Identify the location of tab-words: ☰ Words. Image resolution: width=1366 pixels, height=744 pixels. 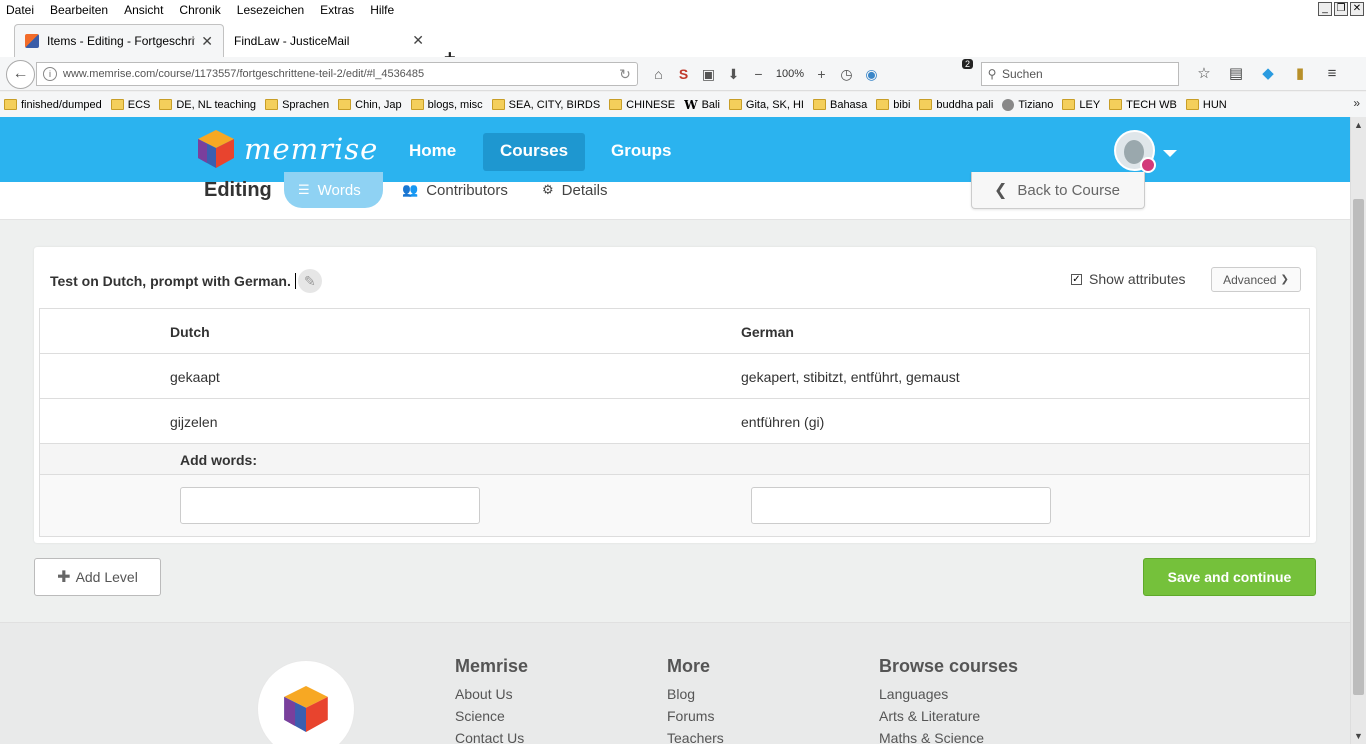
(333, 190).